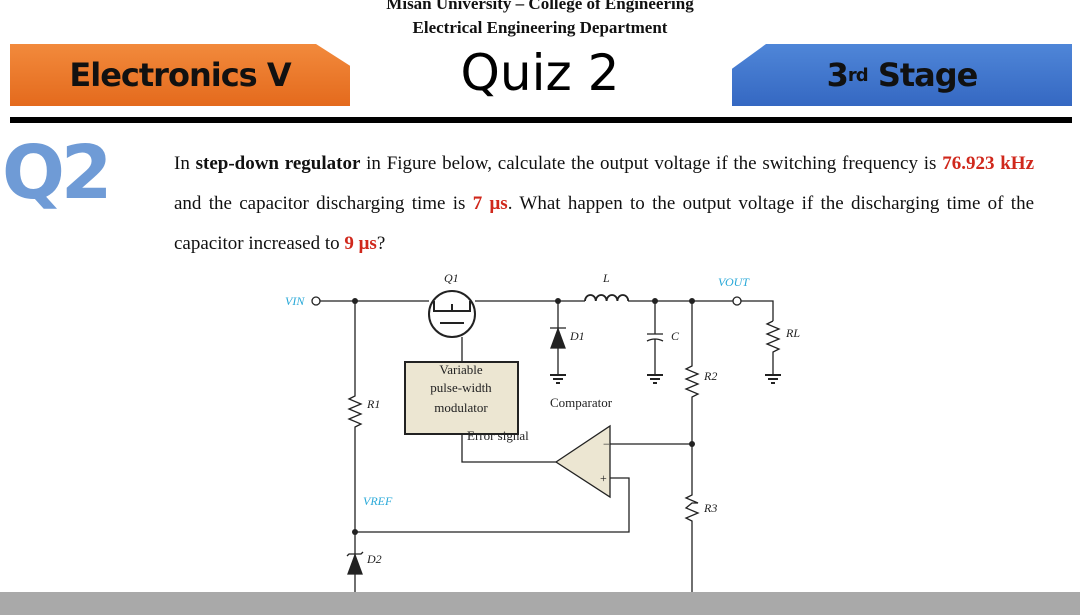 Image resolution: width=1080 pixels, height=615 pixels. Describe the element at coordinates (461, 387) in the screenshot. I see `svg-text: pulse-width` at that location.